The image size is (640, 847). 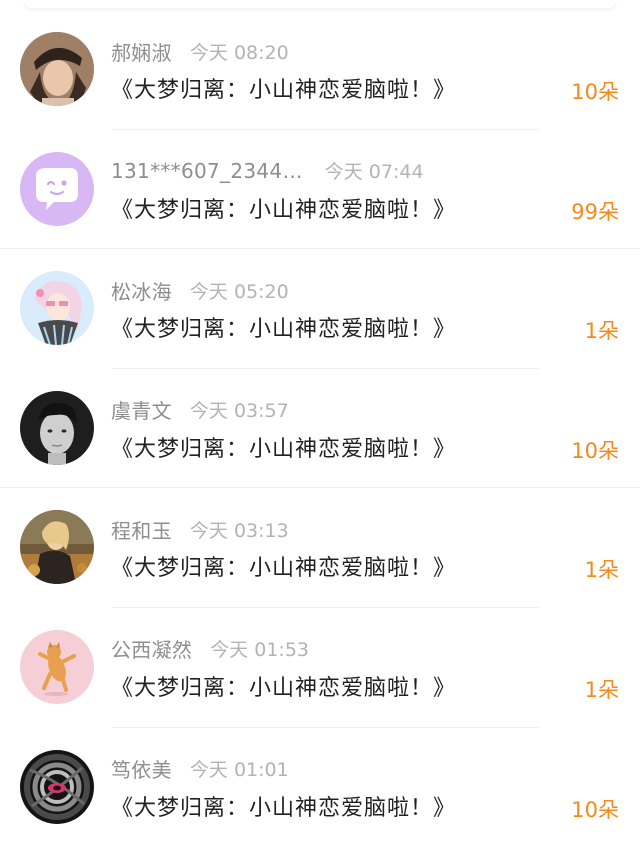 I want to click on user-name: 公西凝然, so click(x=151, y=648).